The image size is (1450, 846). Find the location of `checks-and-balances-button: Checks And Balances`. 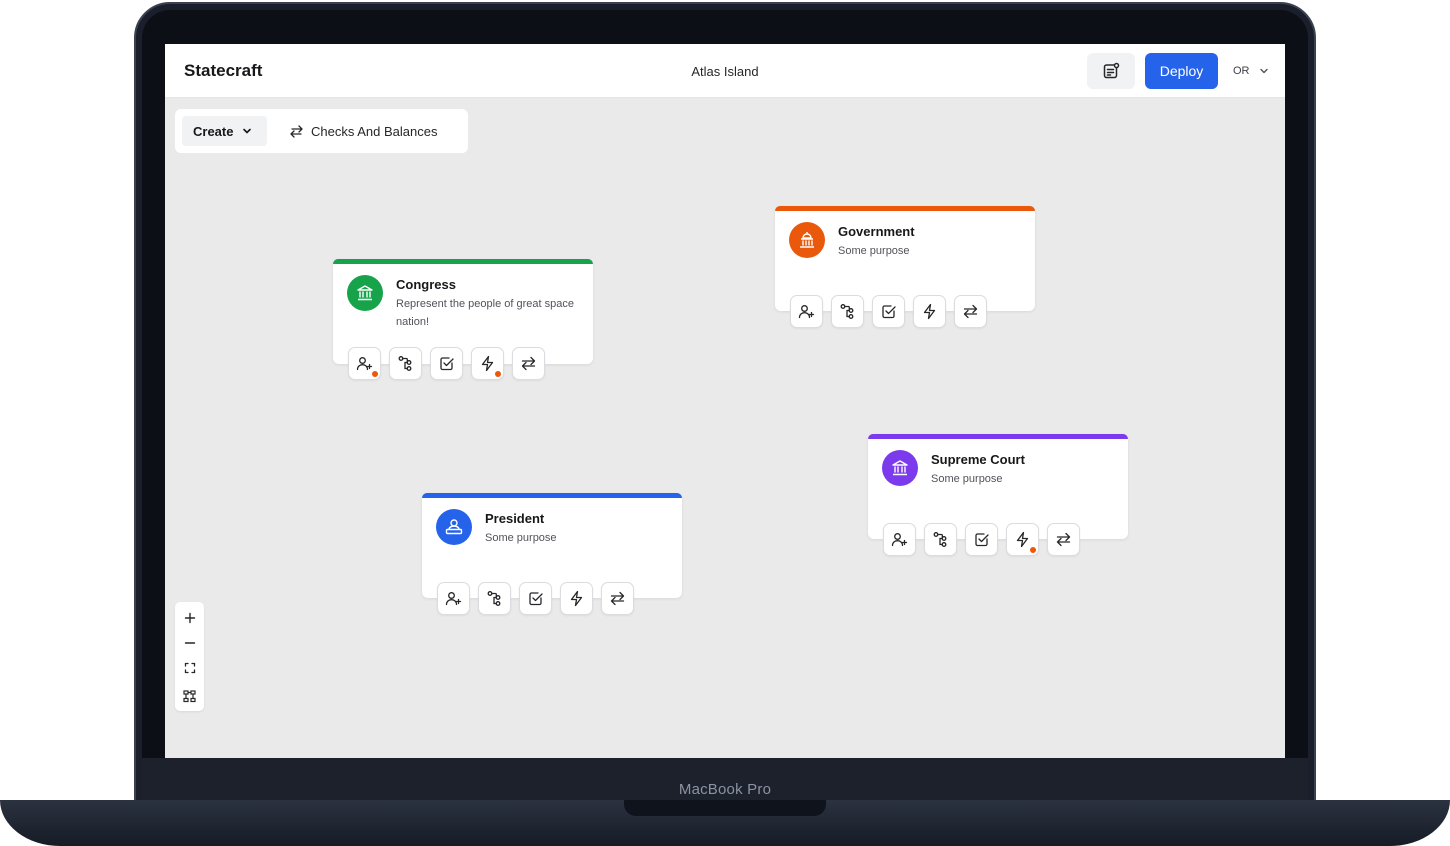

checks-and-balances-button: Checks And Balances is located at coordinates (363, 131).